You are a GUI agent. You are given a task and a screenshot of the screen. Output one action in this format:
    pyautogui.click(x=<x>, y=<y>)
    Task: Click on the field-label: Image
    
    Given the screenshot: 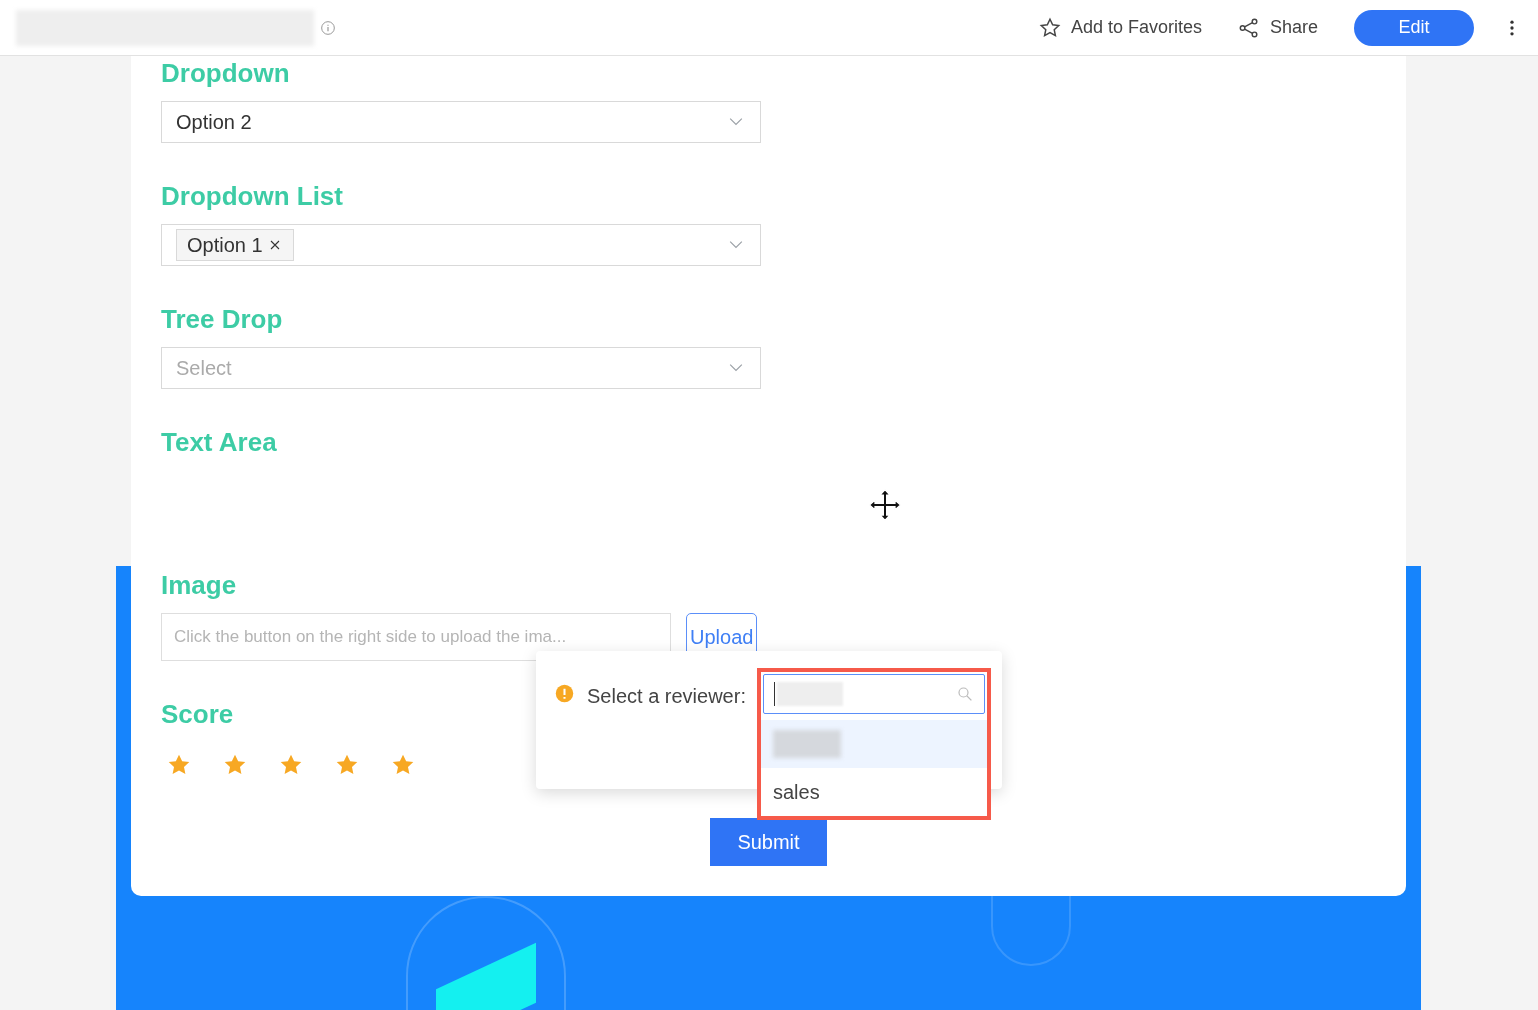 What is the action you would take?
    pyautogui.click(x=199, y=585)
    